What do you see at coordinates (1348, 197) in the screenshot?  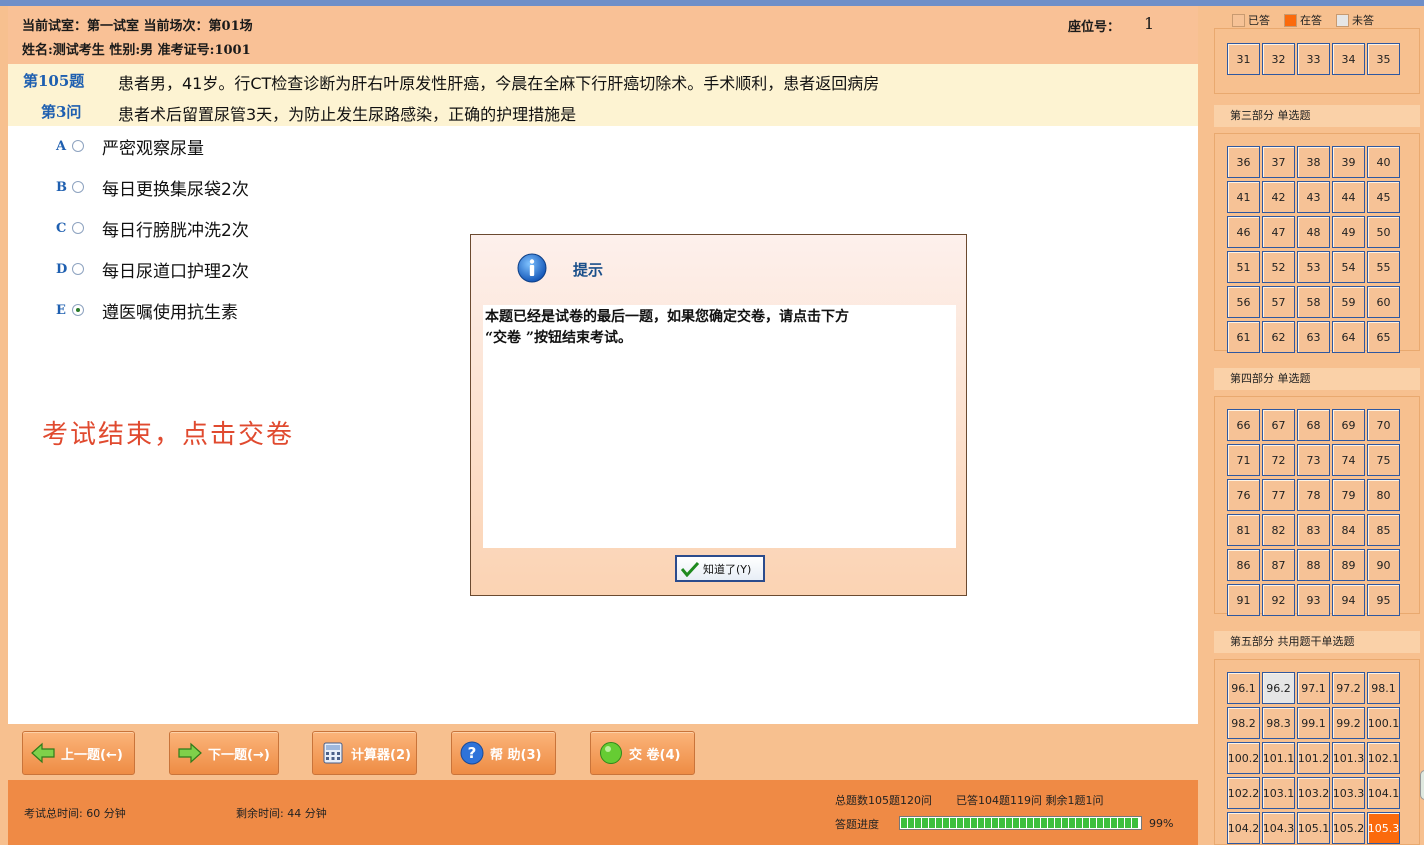 I see `question-nav-cell: 44` at bounding box center [1348, 197].